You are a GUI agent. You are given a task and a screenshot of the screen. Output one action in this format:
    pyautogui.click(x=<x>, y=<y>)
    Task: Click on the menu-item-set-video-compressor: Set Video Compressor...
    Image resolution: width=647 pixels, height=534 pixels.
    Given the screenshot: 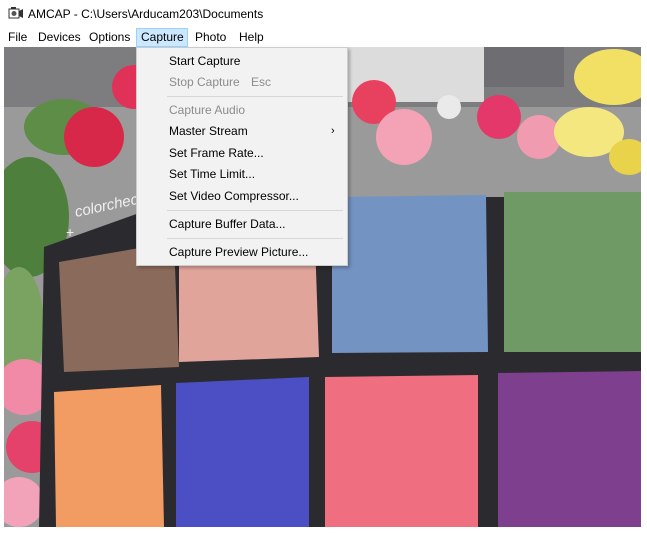 What is the action you would take?
    pyautogui.click(x=242, y=196)
    